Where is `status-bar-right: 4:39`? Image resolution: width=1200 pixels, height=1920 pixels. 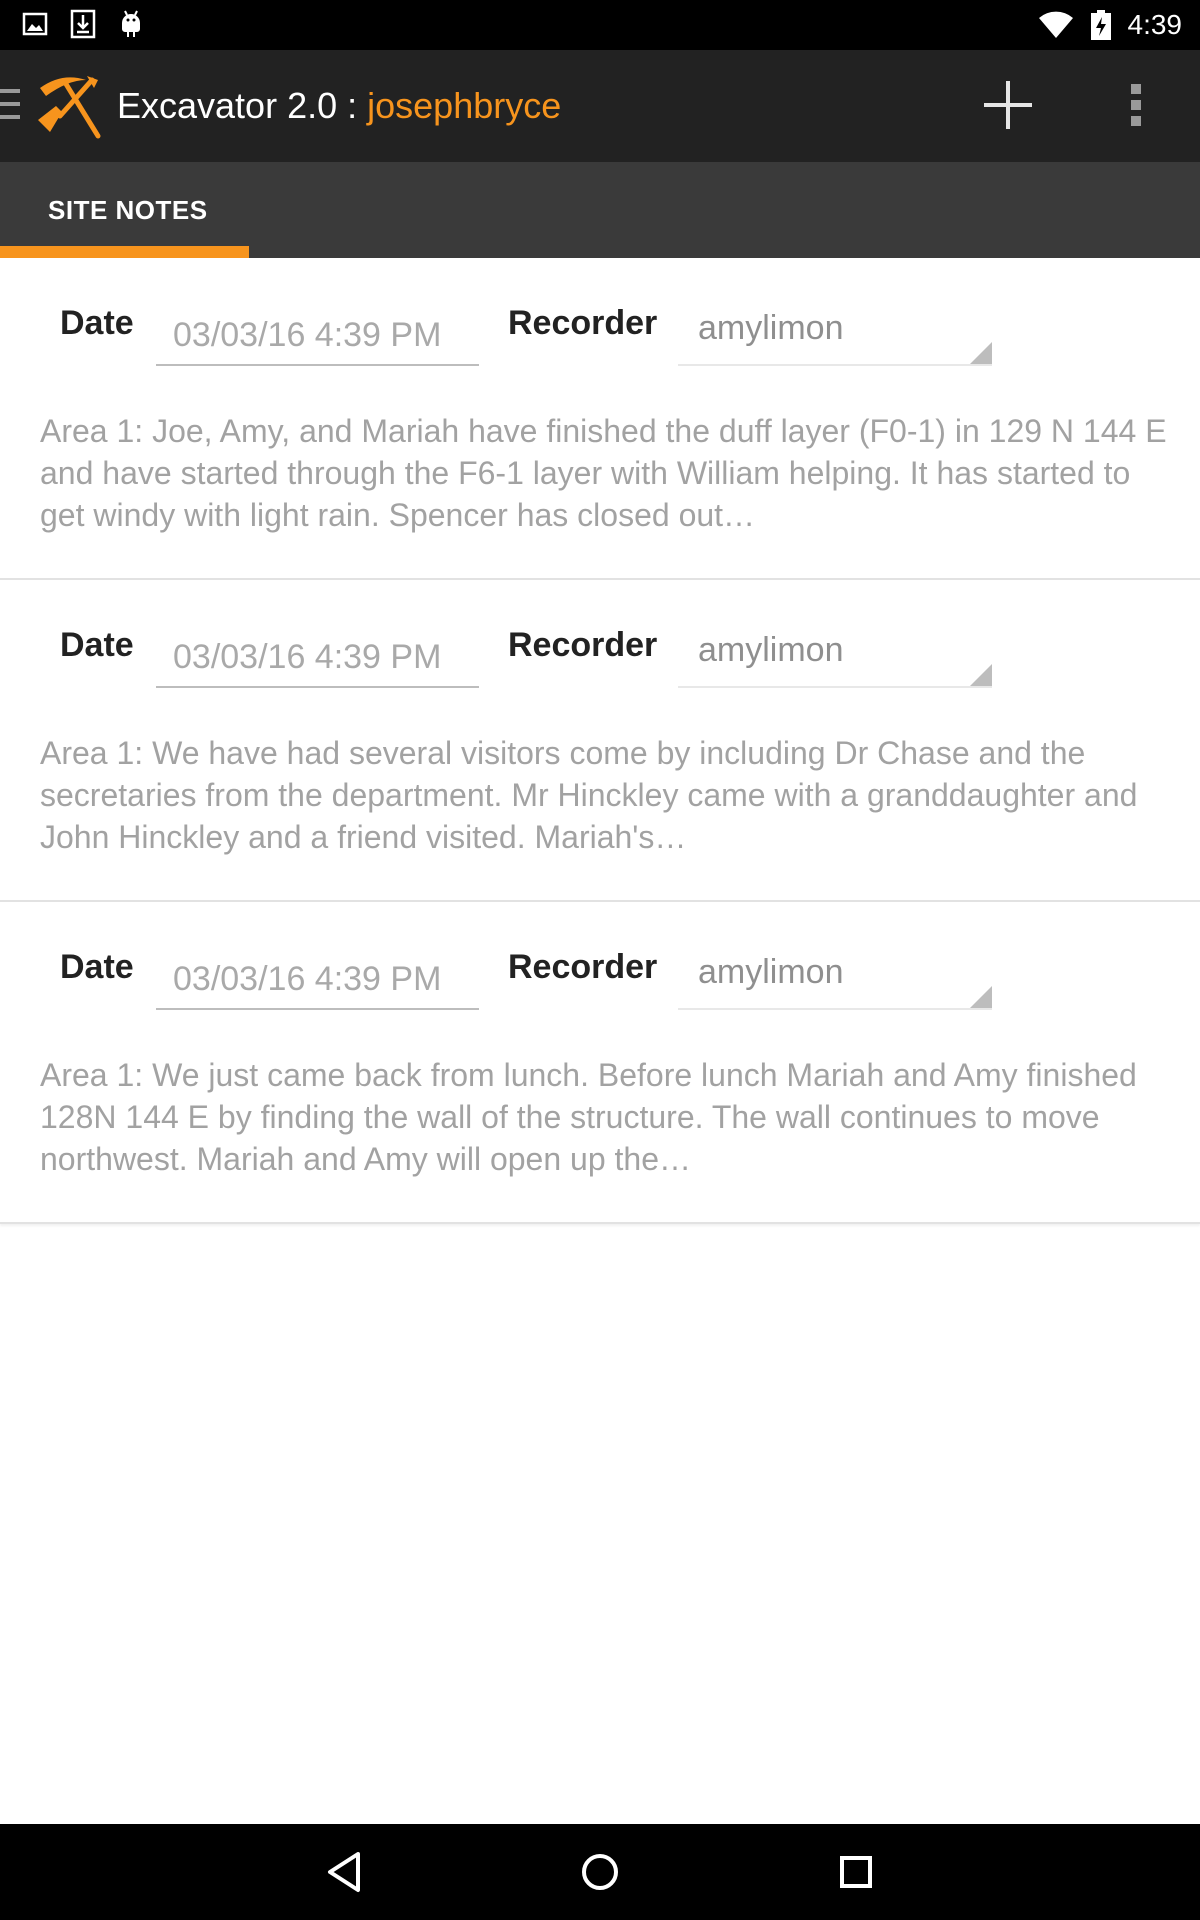 status-bar-right: 4:39 is located at coordinates (1110, 25).